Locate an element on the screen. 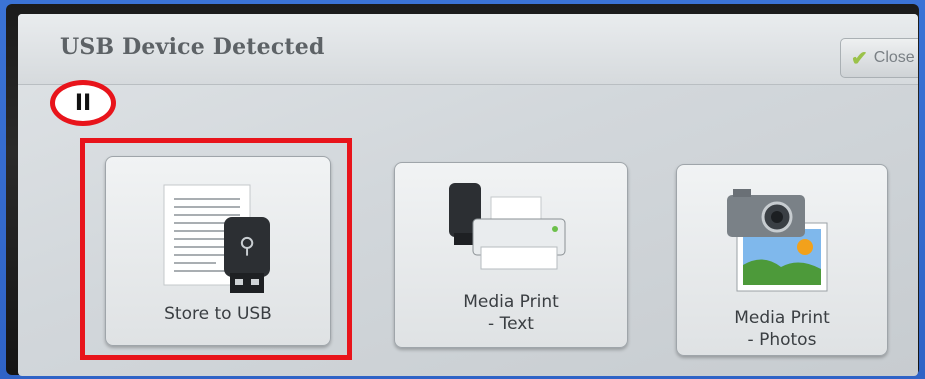 This screenshot has width=925, height=379. media-print-text-label-line1: Media Print is located at coordinates (511, 302).